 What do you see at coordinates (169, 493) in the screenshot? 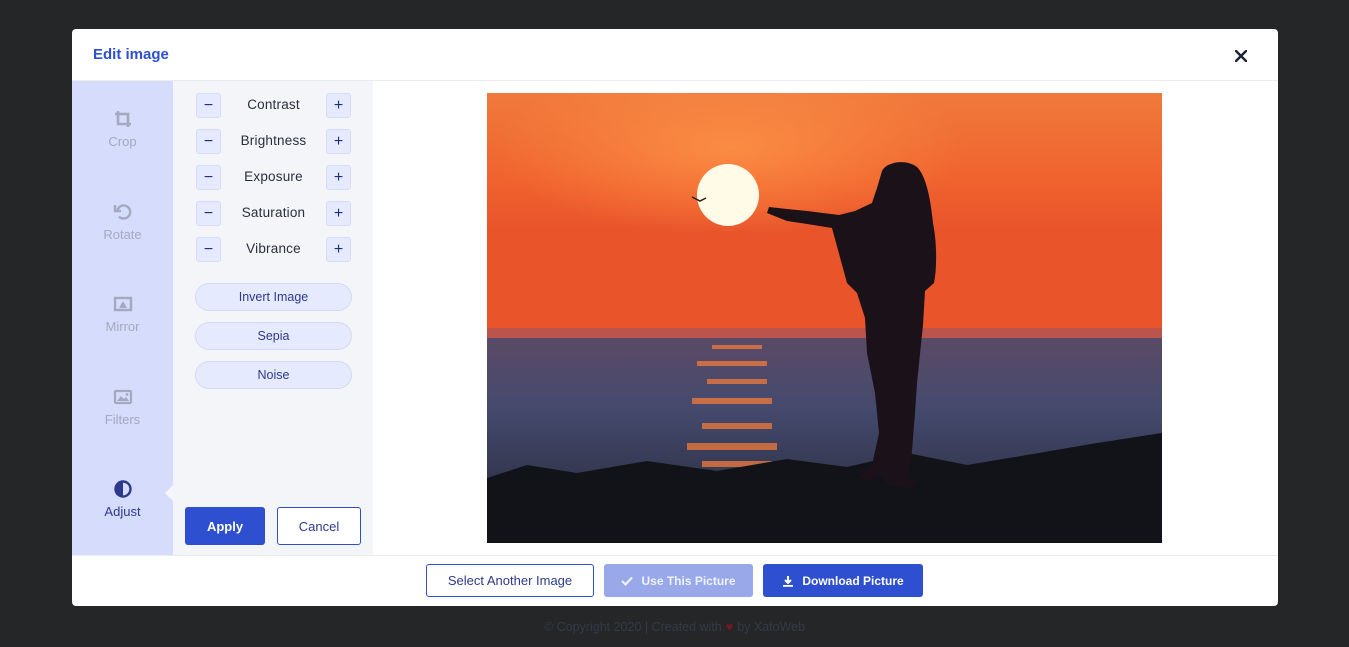
I see `active-caret` at bounding box center [169, 493].